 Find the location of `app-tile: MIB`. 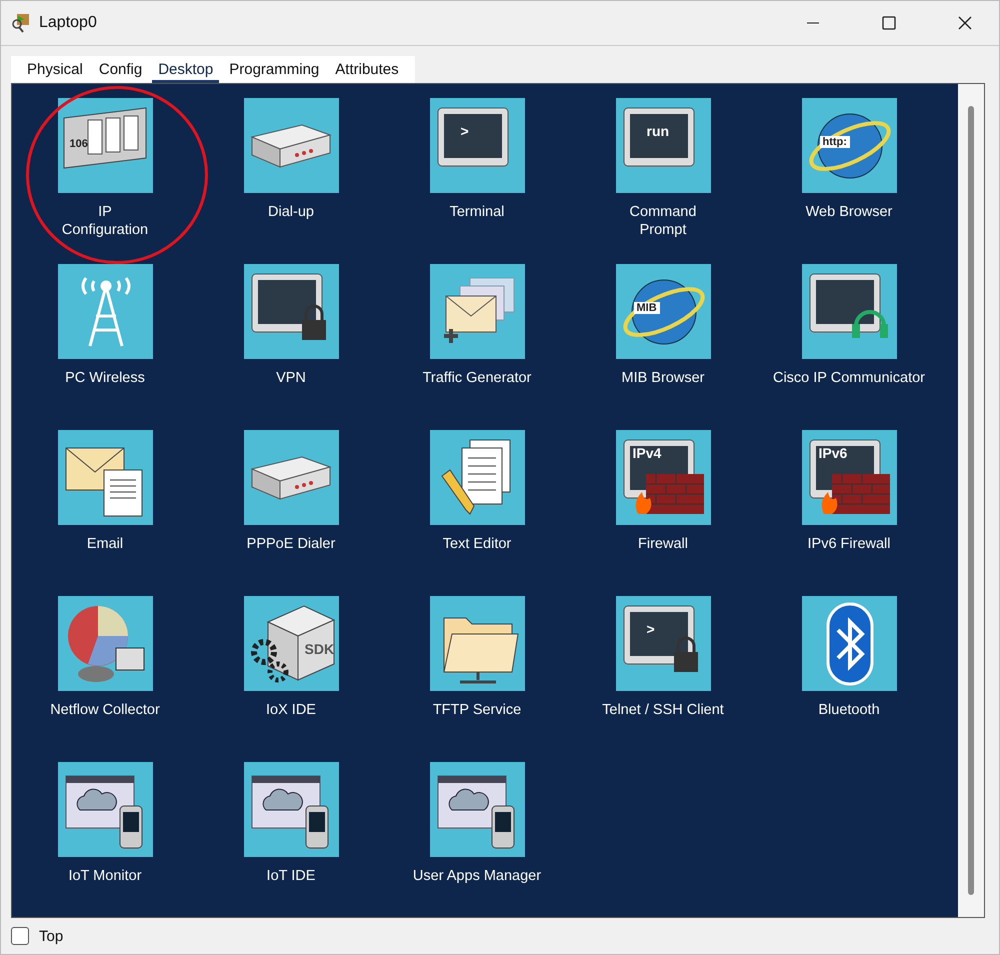

app-tile: MIB is located at coordinates (663, 311).